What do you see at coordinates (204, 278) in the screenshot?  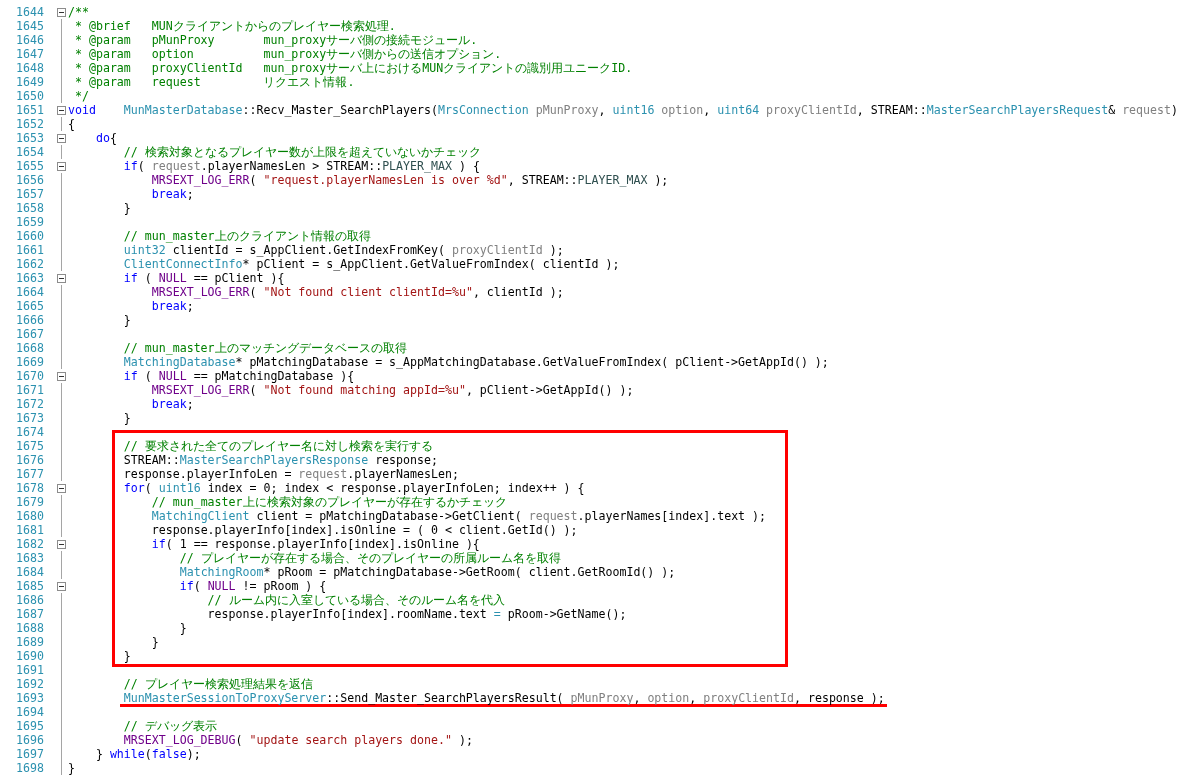 I see `code-line: if ( NULL == pClient ){` at bounding box center [204, 278].